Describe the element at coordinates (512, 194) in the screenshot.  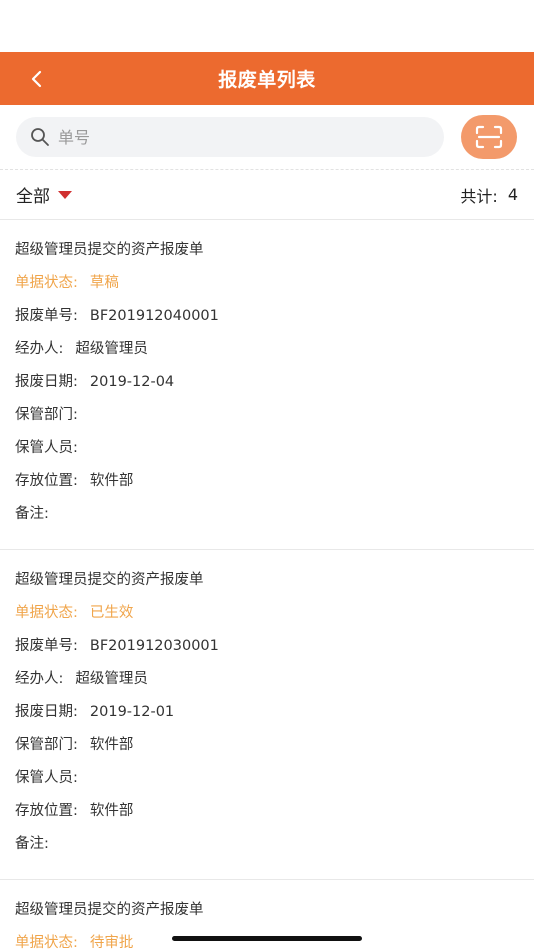
I see `total-value: 4` at that location.